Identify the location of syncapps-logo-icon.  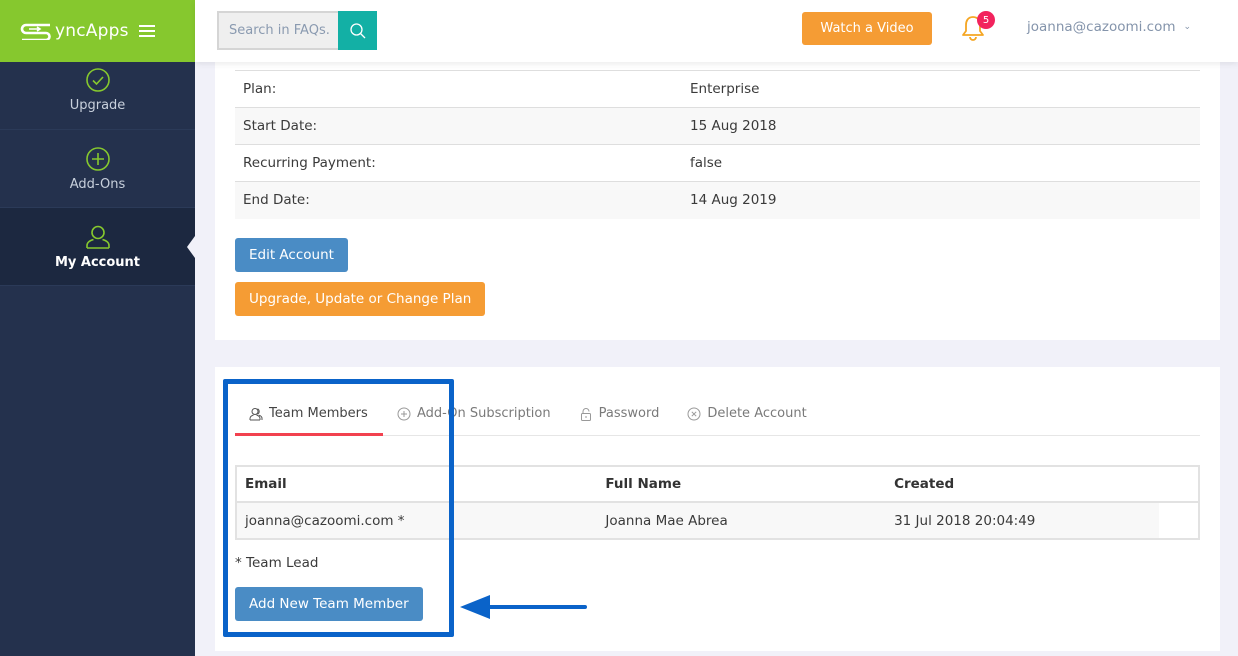
(35, 31).